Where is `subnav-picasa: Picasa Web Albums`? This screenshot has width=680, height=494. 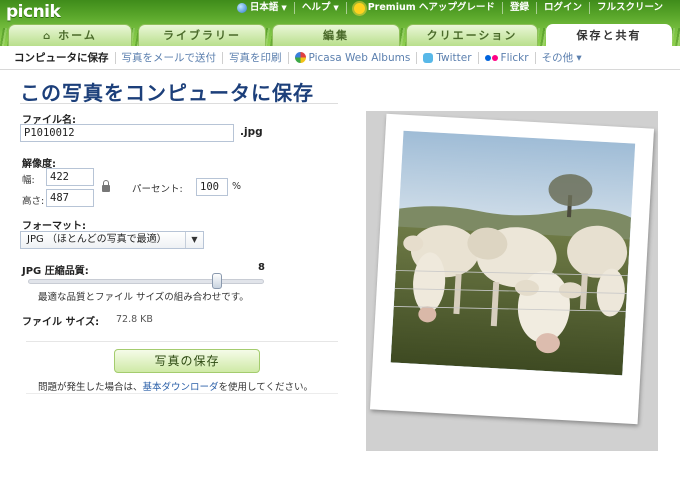
subnav-picasa: Picasa Web Albums is located at coordinates (352, 57).